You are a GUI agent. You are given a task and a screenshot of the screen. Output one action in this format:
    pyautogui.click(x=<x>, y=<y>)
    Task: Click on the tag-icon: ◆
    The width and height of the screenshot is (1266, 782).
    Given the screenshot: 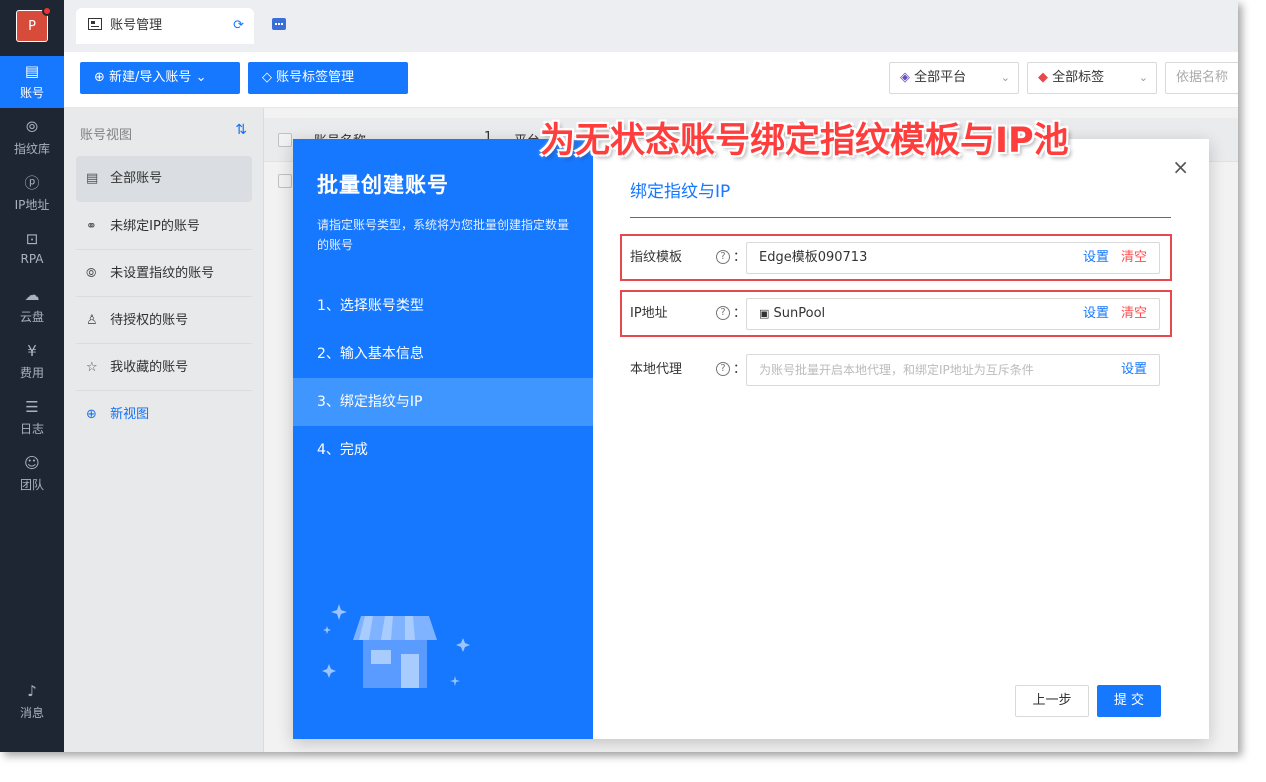 What is the action you would take?
    pyautogui.click(x=1043, y=77)
    